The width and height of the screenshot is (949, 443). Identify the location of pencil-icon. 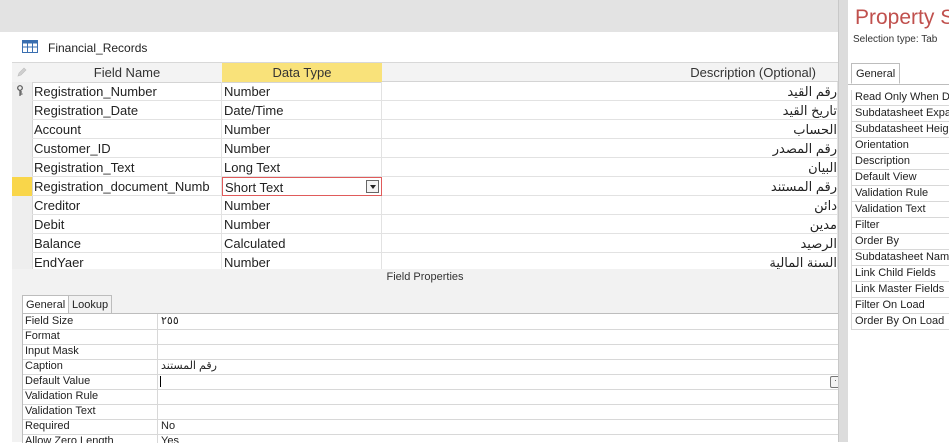
(22, 72).